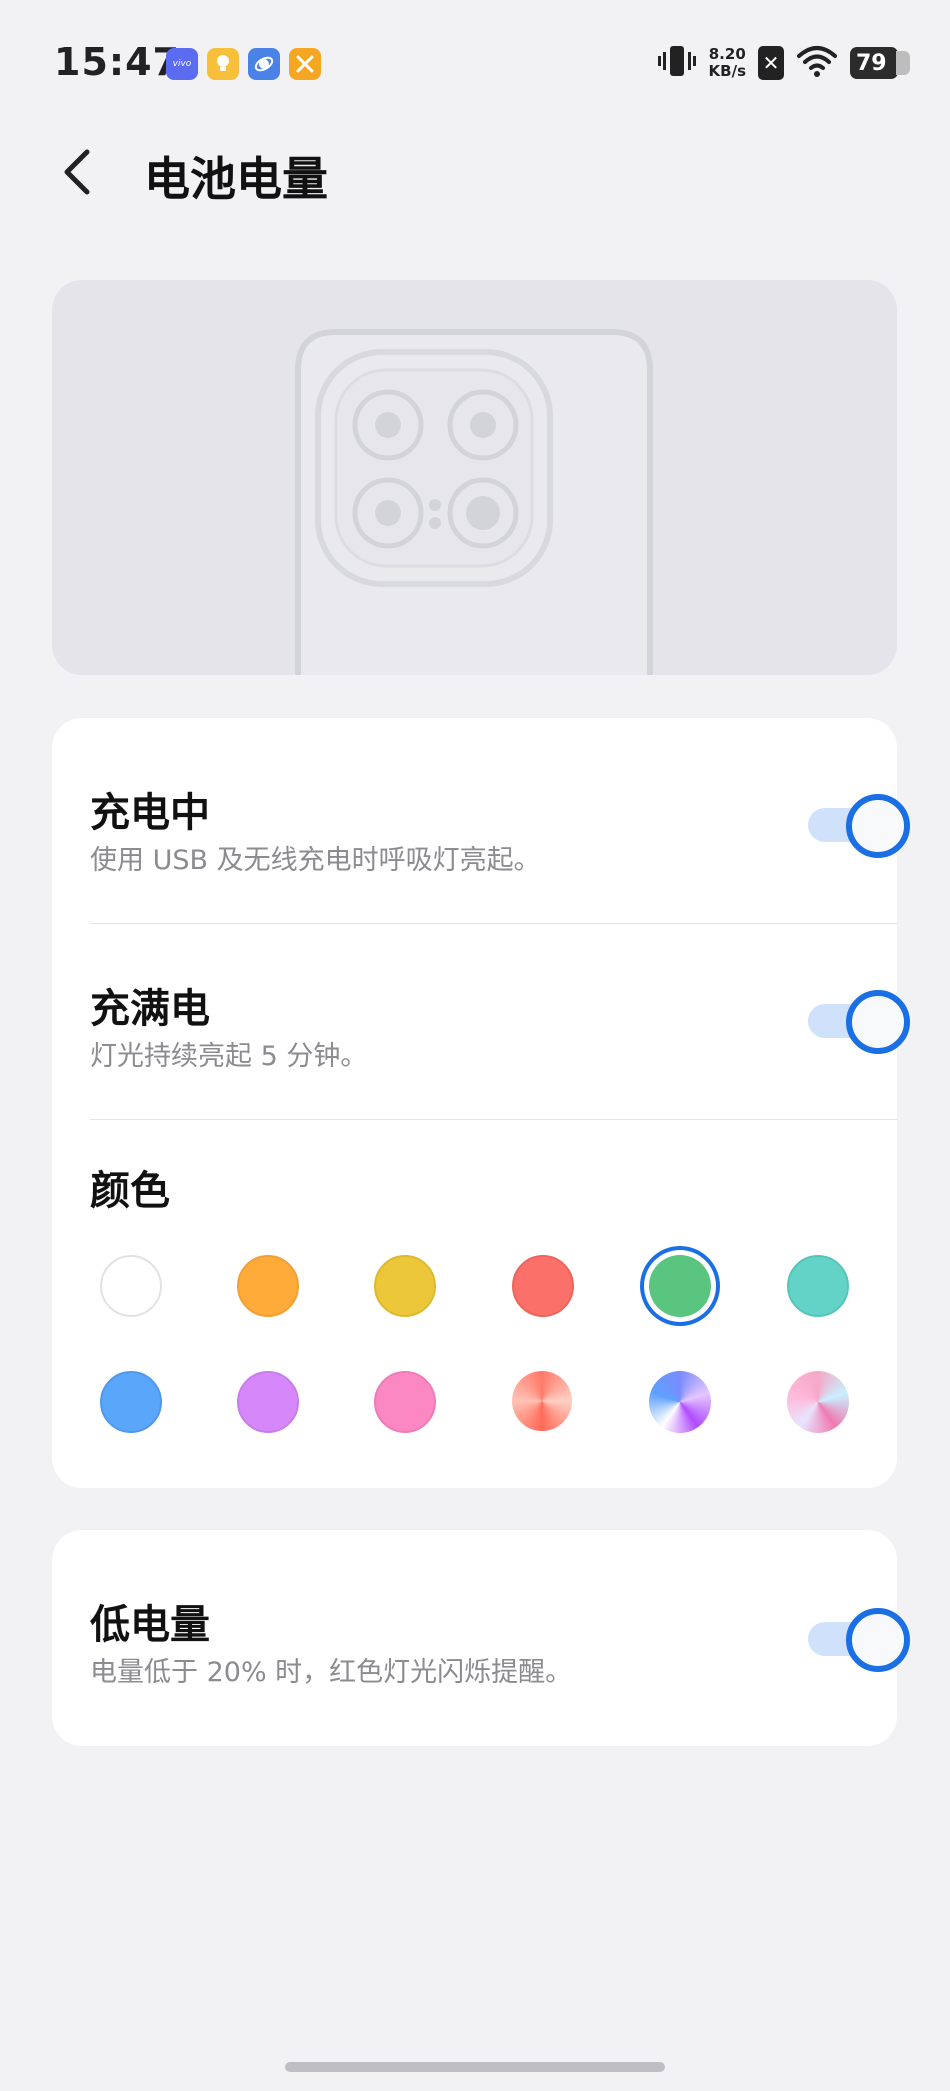 This screenshot has width=950, height=2091. I want to click on no-sim-icon: ✕, so click(771, 63).